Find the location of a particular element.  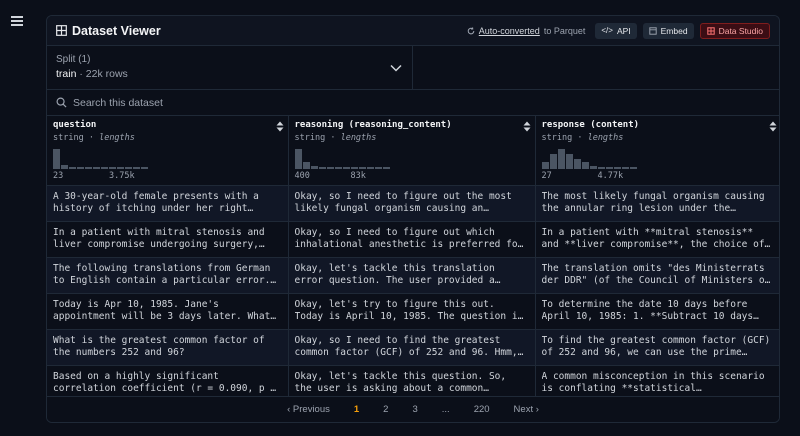

page-number-button: 1 is located at coordinates (356, 409).